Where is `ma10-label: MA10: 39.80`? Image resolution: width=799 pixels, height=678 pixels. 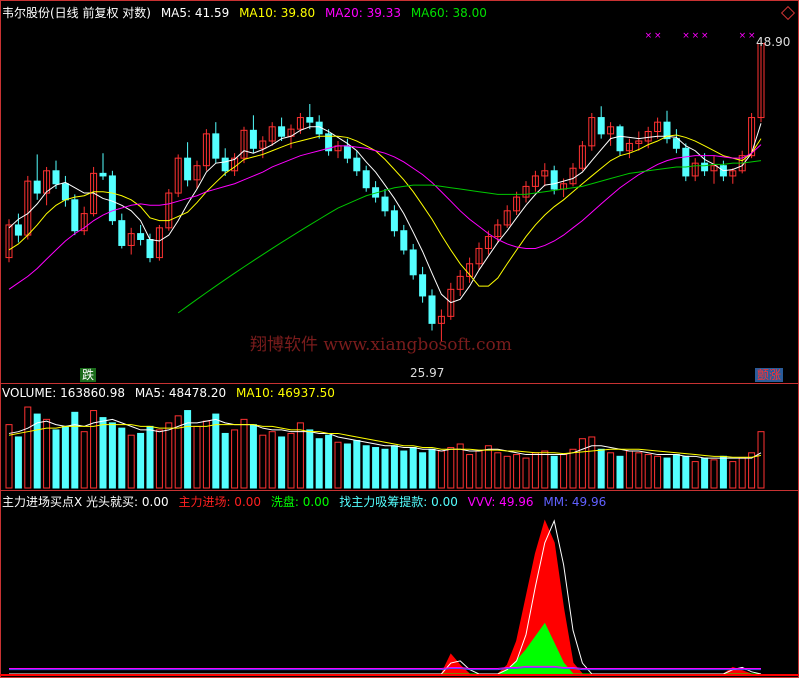
ma10-label: MA10: 39.80 is located at coordinates (277, 13).